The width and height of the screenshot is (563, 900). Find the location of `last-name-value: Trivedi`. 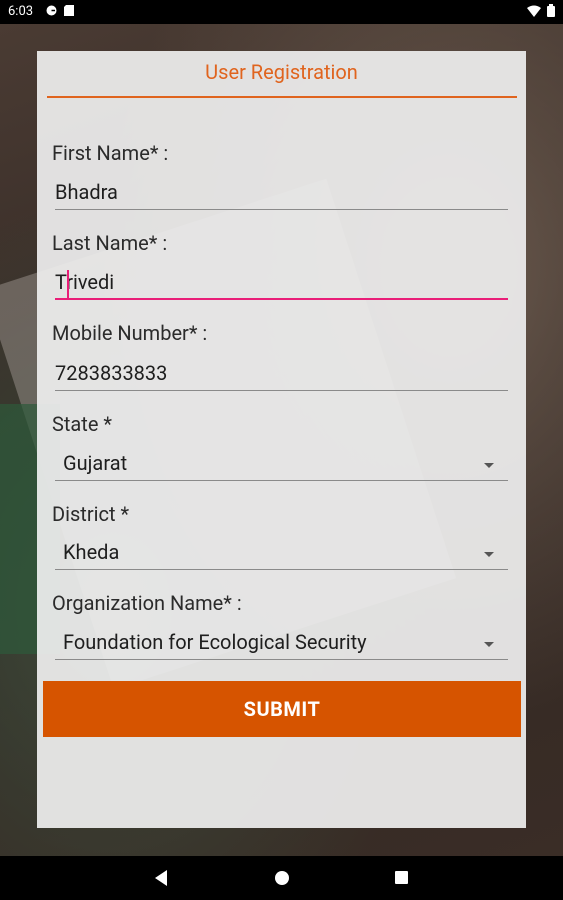

last-name-value: Trivedi is located at coordinates (85, 282).